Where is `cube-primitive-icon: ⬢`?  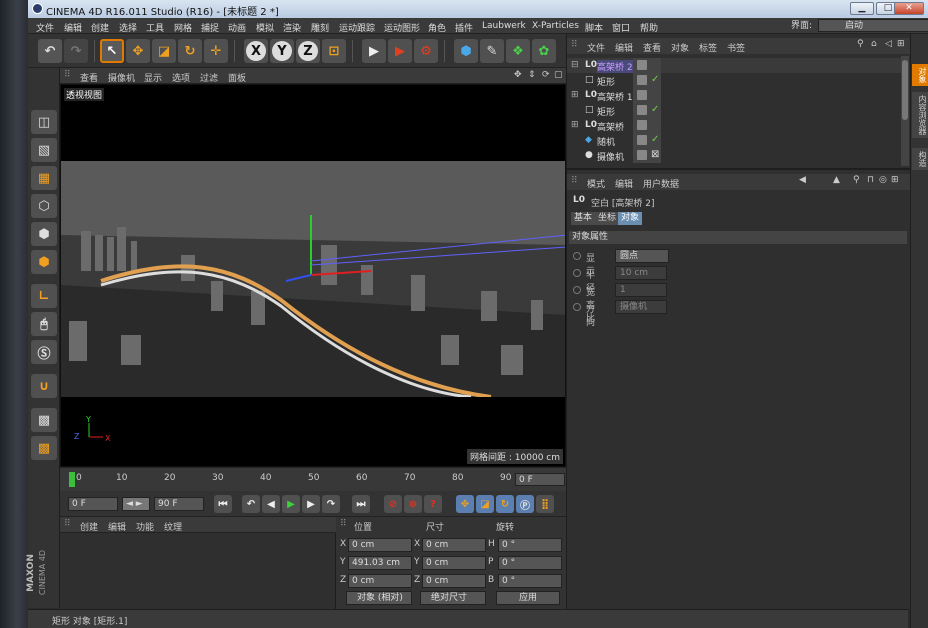 cube-primitive-icon: ⬢ is located at coordinates (466, 51).